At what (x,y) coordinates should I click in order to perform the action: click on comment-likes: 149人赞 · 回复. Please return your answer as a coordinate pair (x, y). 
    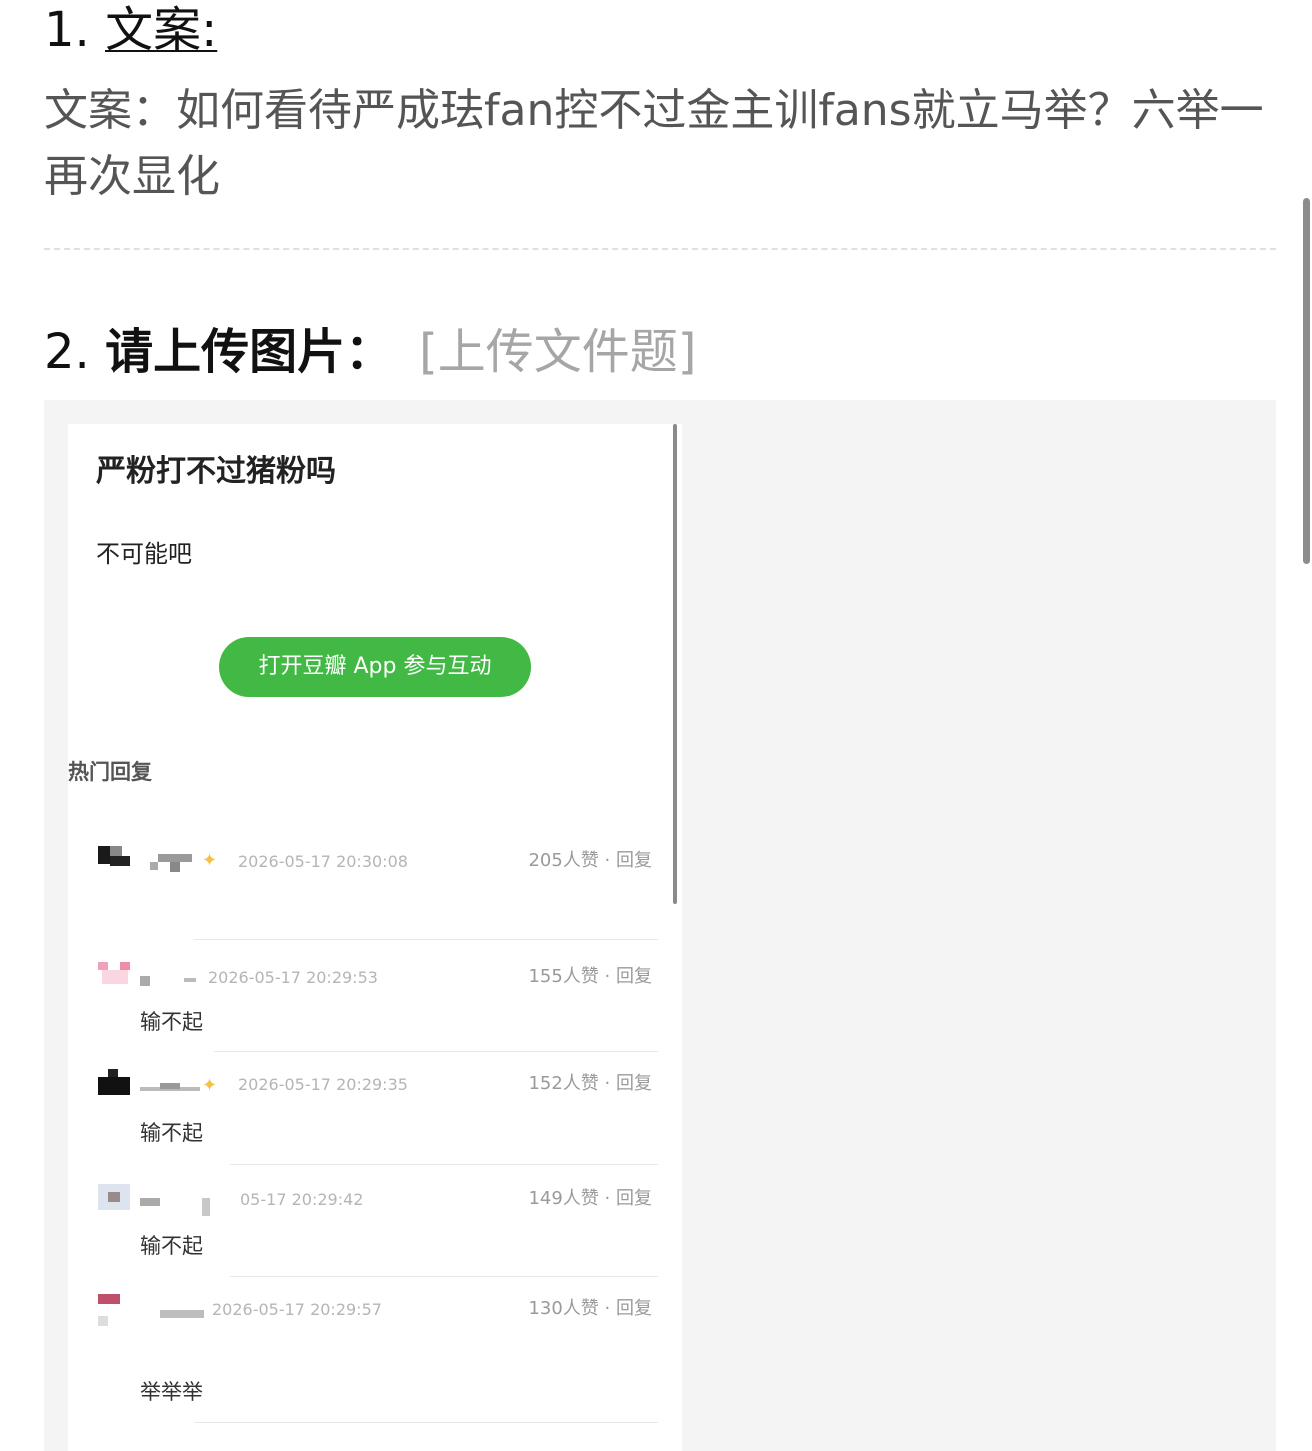
    Looking at the image, I should click on (590, 1197).